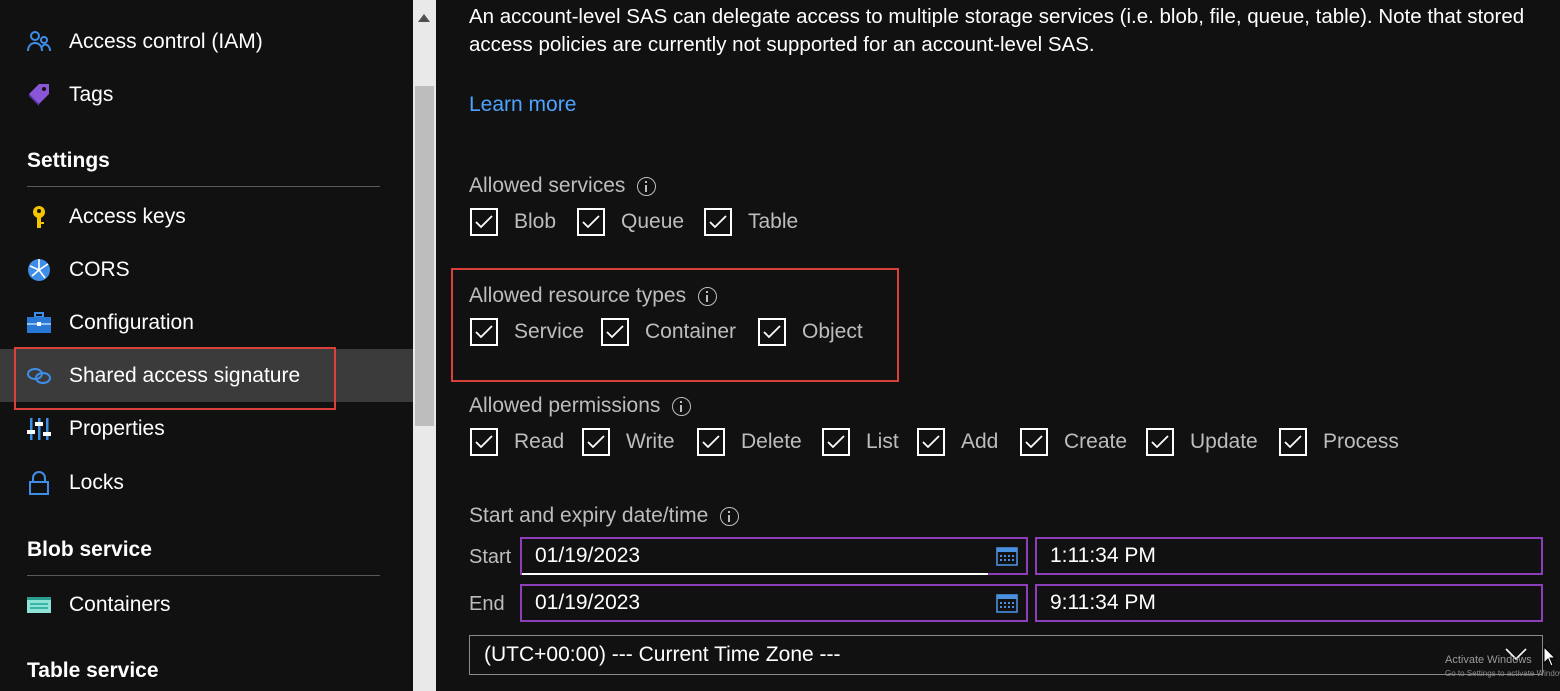 The image size is (1560, 691). What do you see at coordinates (650, 441) in the screenshot?
I see `checkbox-label: Write` at bounding box center [650, 441].